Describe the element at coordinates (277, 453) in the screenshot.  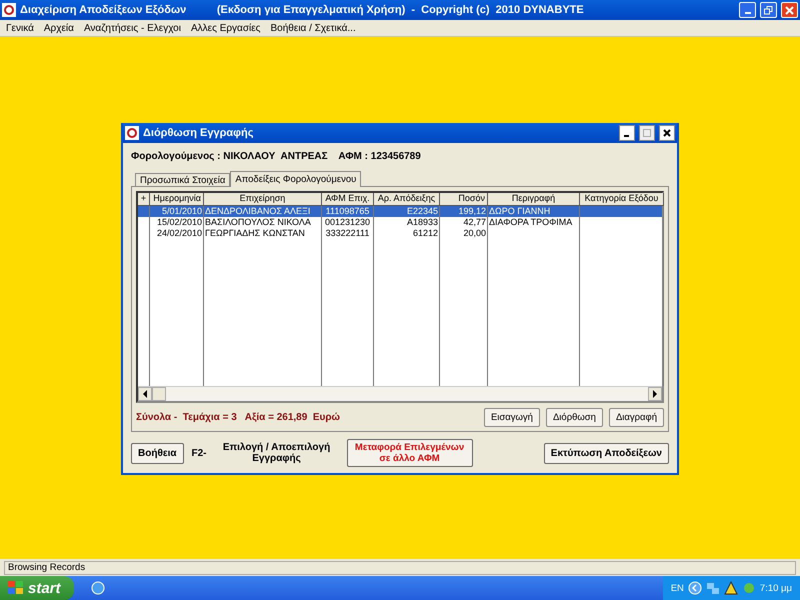
I see `shortcut-label: Επιλογή / Αποεπιλογή Εγγραφής` at that location.